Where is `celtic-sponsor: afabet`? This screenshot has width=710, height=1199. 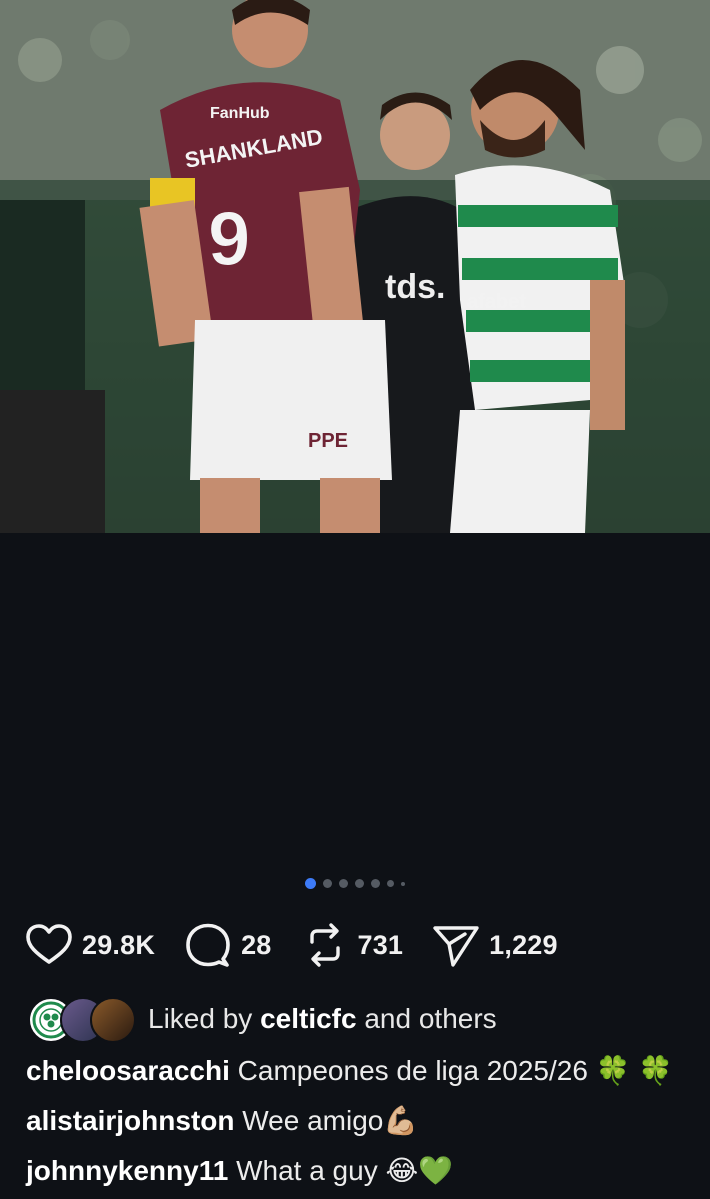 celtic-sponsor: afabet is located at coordinates (496, 302).